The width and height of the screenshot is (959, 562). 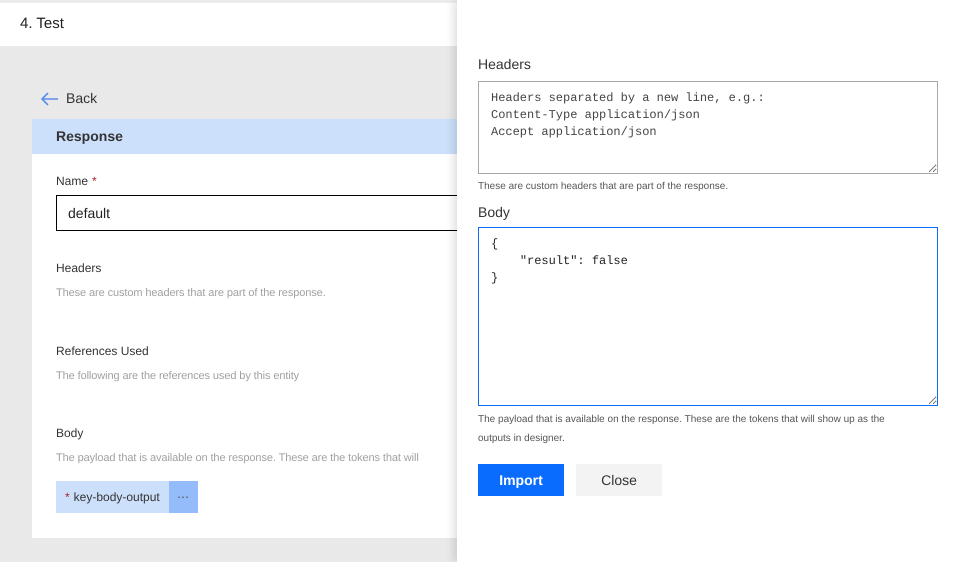 What do you see at coordinates (191, 293) in the screenshot?
I see `section-description: These are custom headers that are part of the response.` at bounding box center [191, 293].